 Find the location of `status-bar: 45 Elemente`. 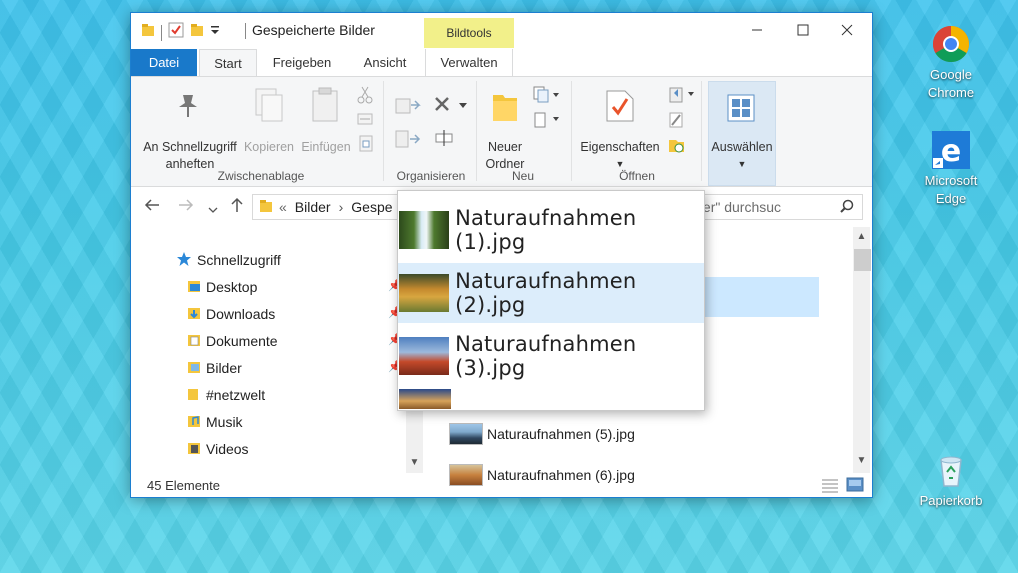

status-bar: 45 Elemente is located at coordinates (501, 487).